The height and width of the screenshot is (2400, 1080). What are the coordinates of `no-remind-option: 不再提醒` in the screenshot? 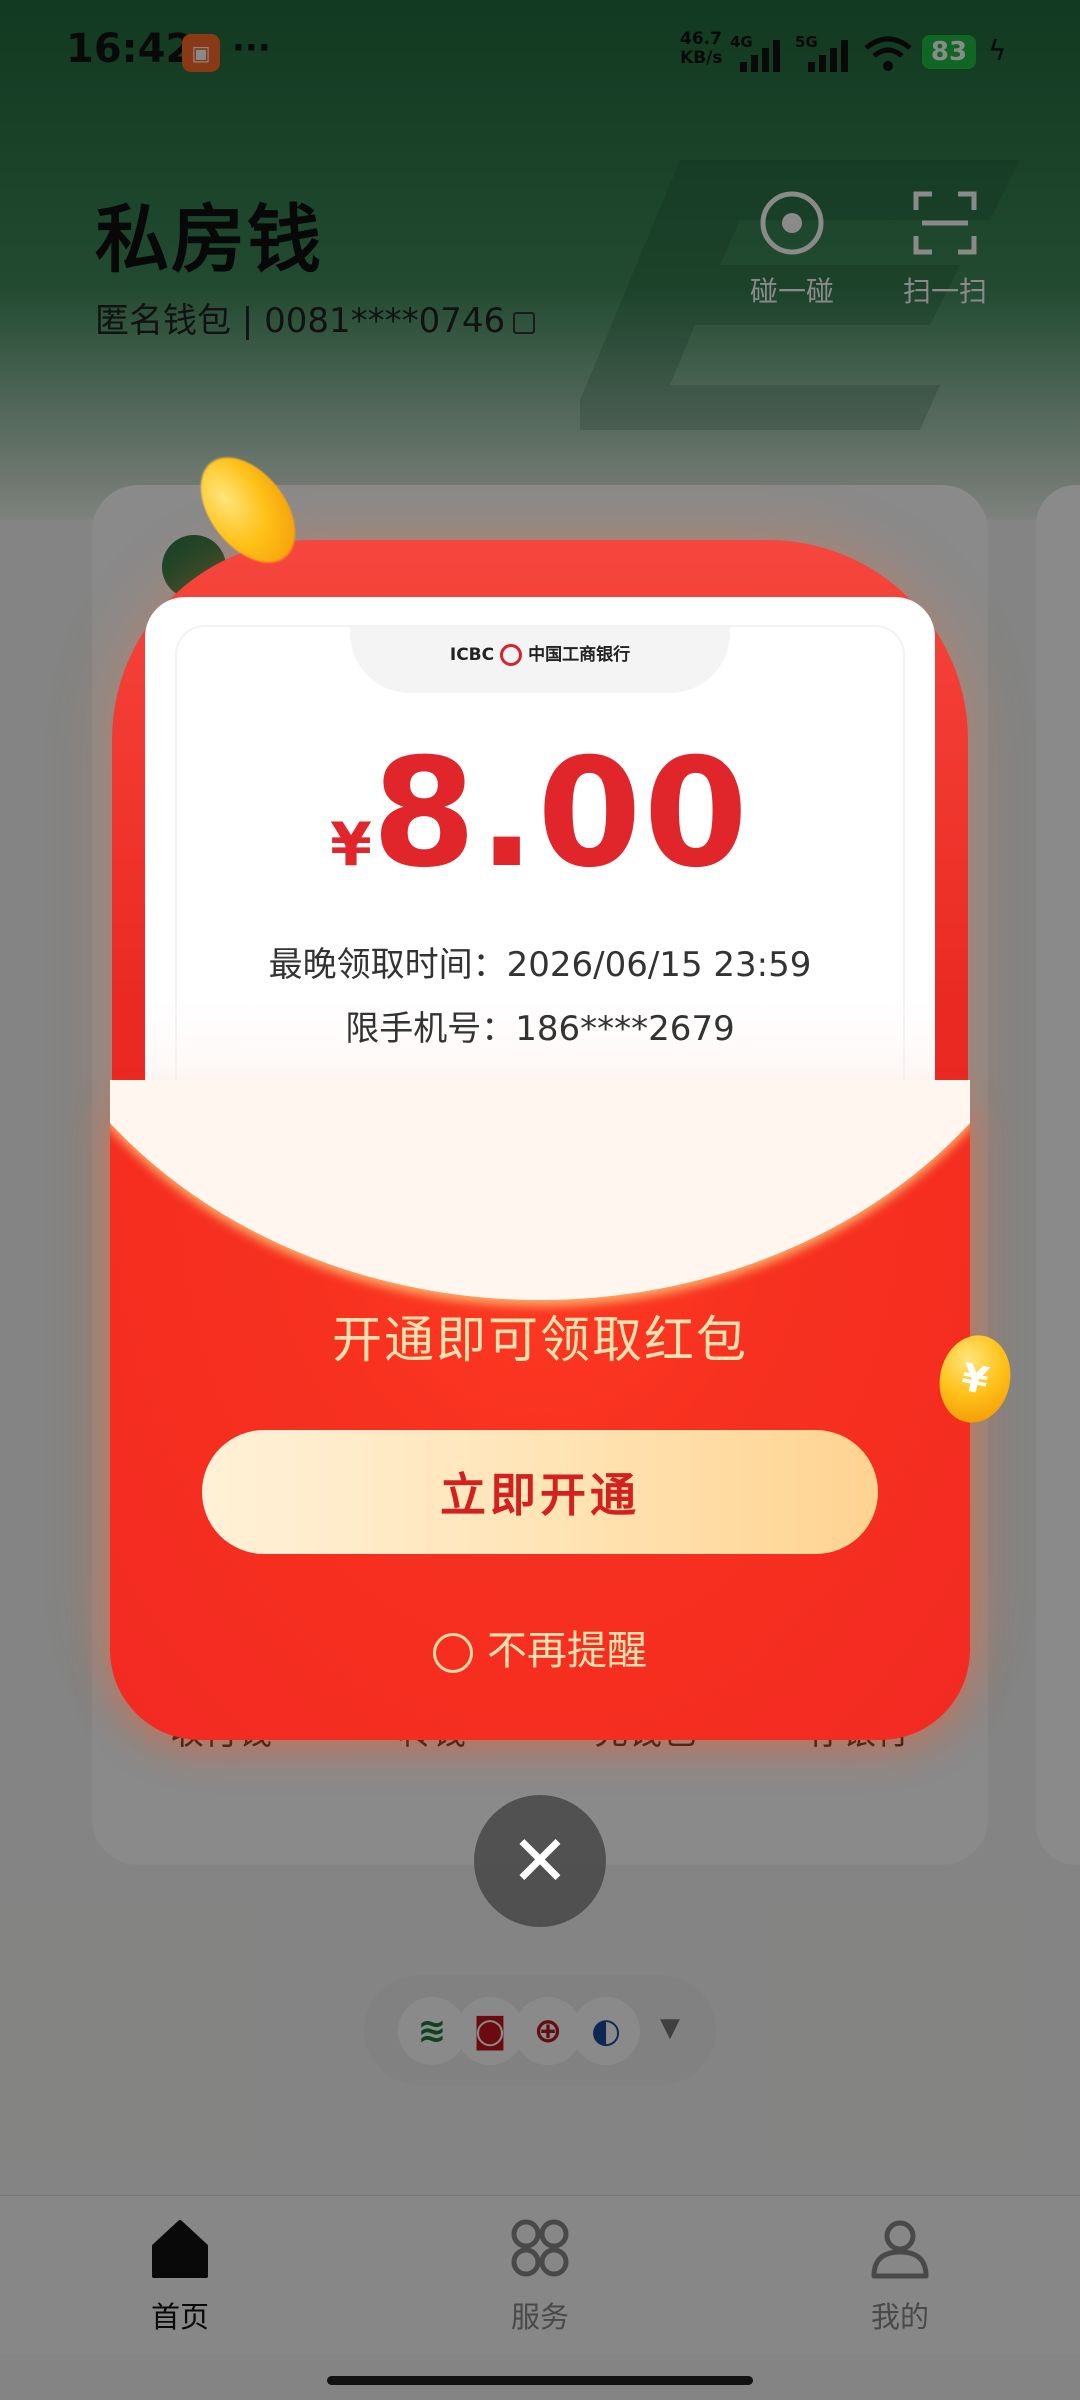 It's located at (540, 1647).